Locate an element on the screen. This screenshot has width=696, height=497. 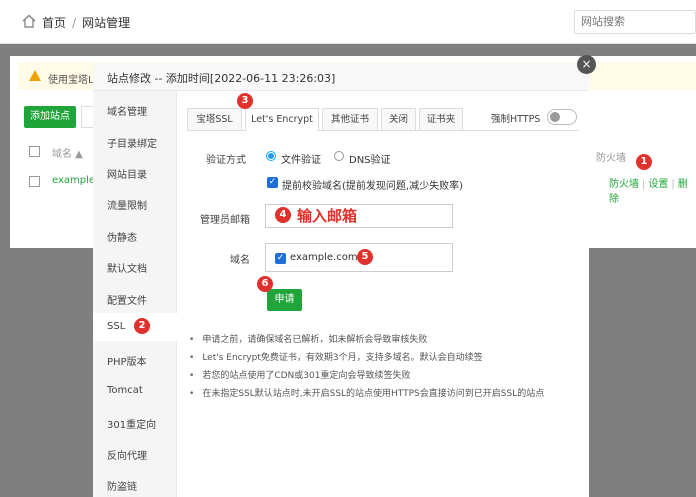
marker-5: 5 is located at coordinates (365, 257).